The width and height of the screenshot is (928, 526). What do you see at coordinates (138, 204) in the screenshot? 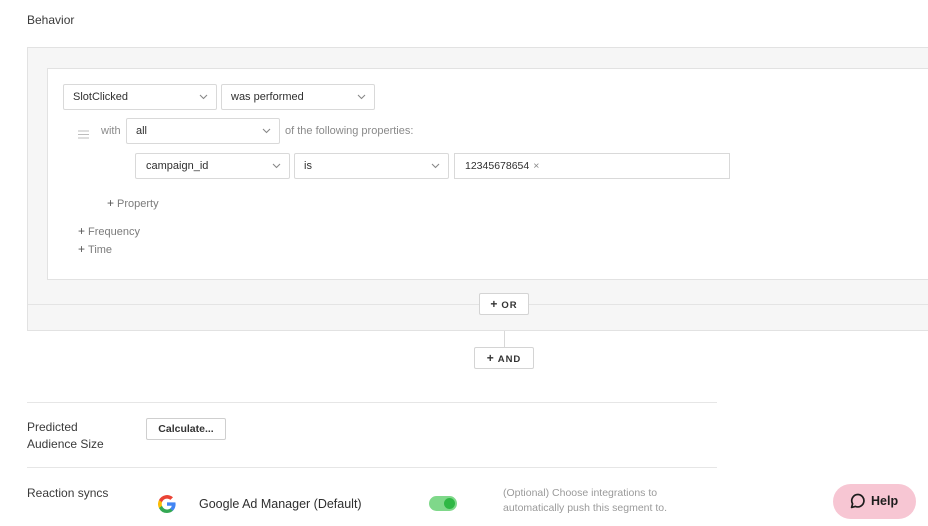
I see `add-property-label: Property` at bounding box center [138, 204].